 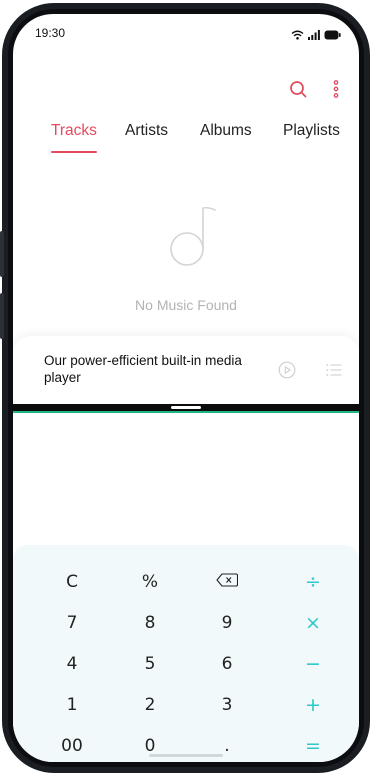 What do you see at coordinates (311, 131) in the screenshot?
I see `tab-playlists: Playlists` at bounding box center [311, 131].